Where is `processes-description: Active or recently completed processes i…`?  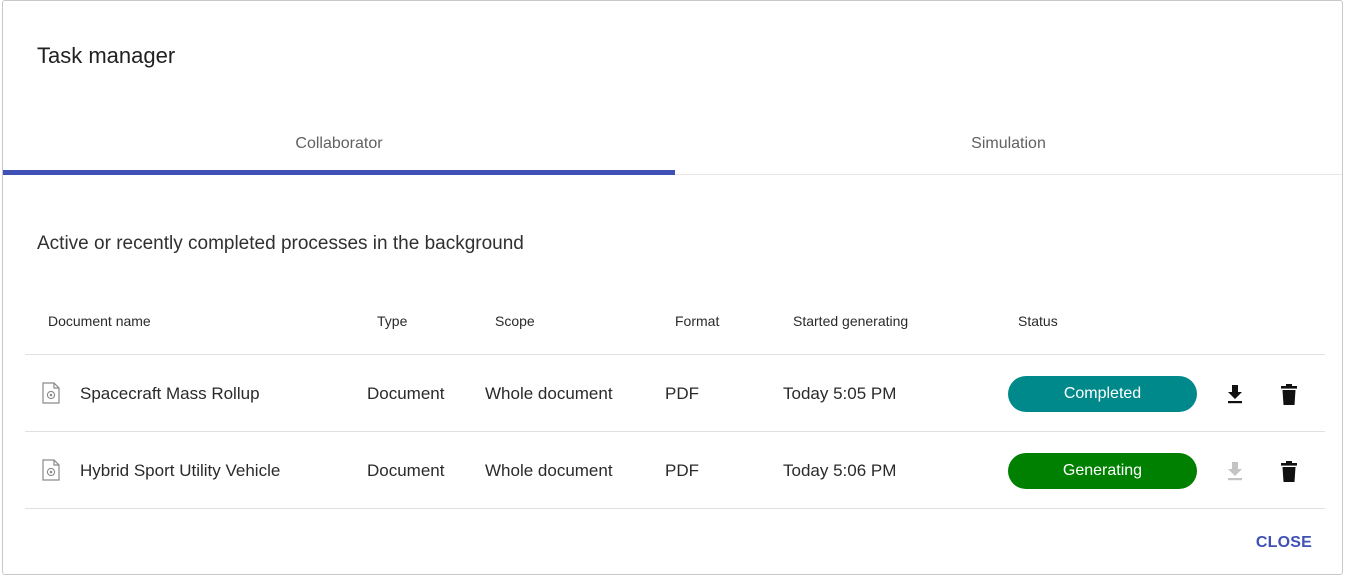
processes-description: Active or recently completed processes i… is located at coordinates (280, 243).